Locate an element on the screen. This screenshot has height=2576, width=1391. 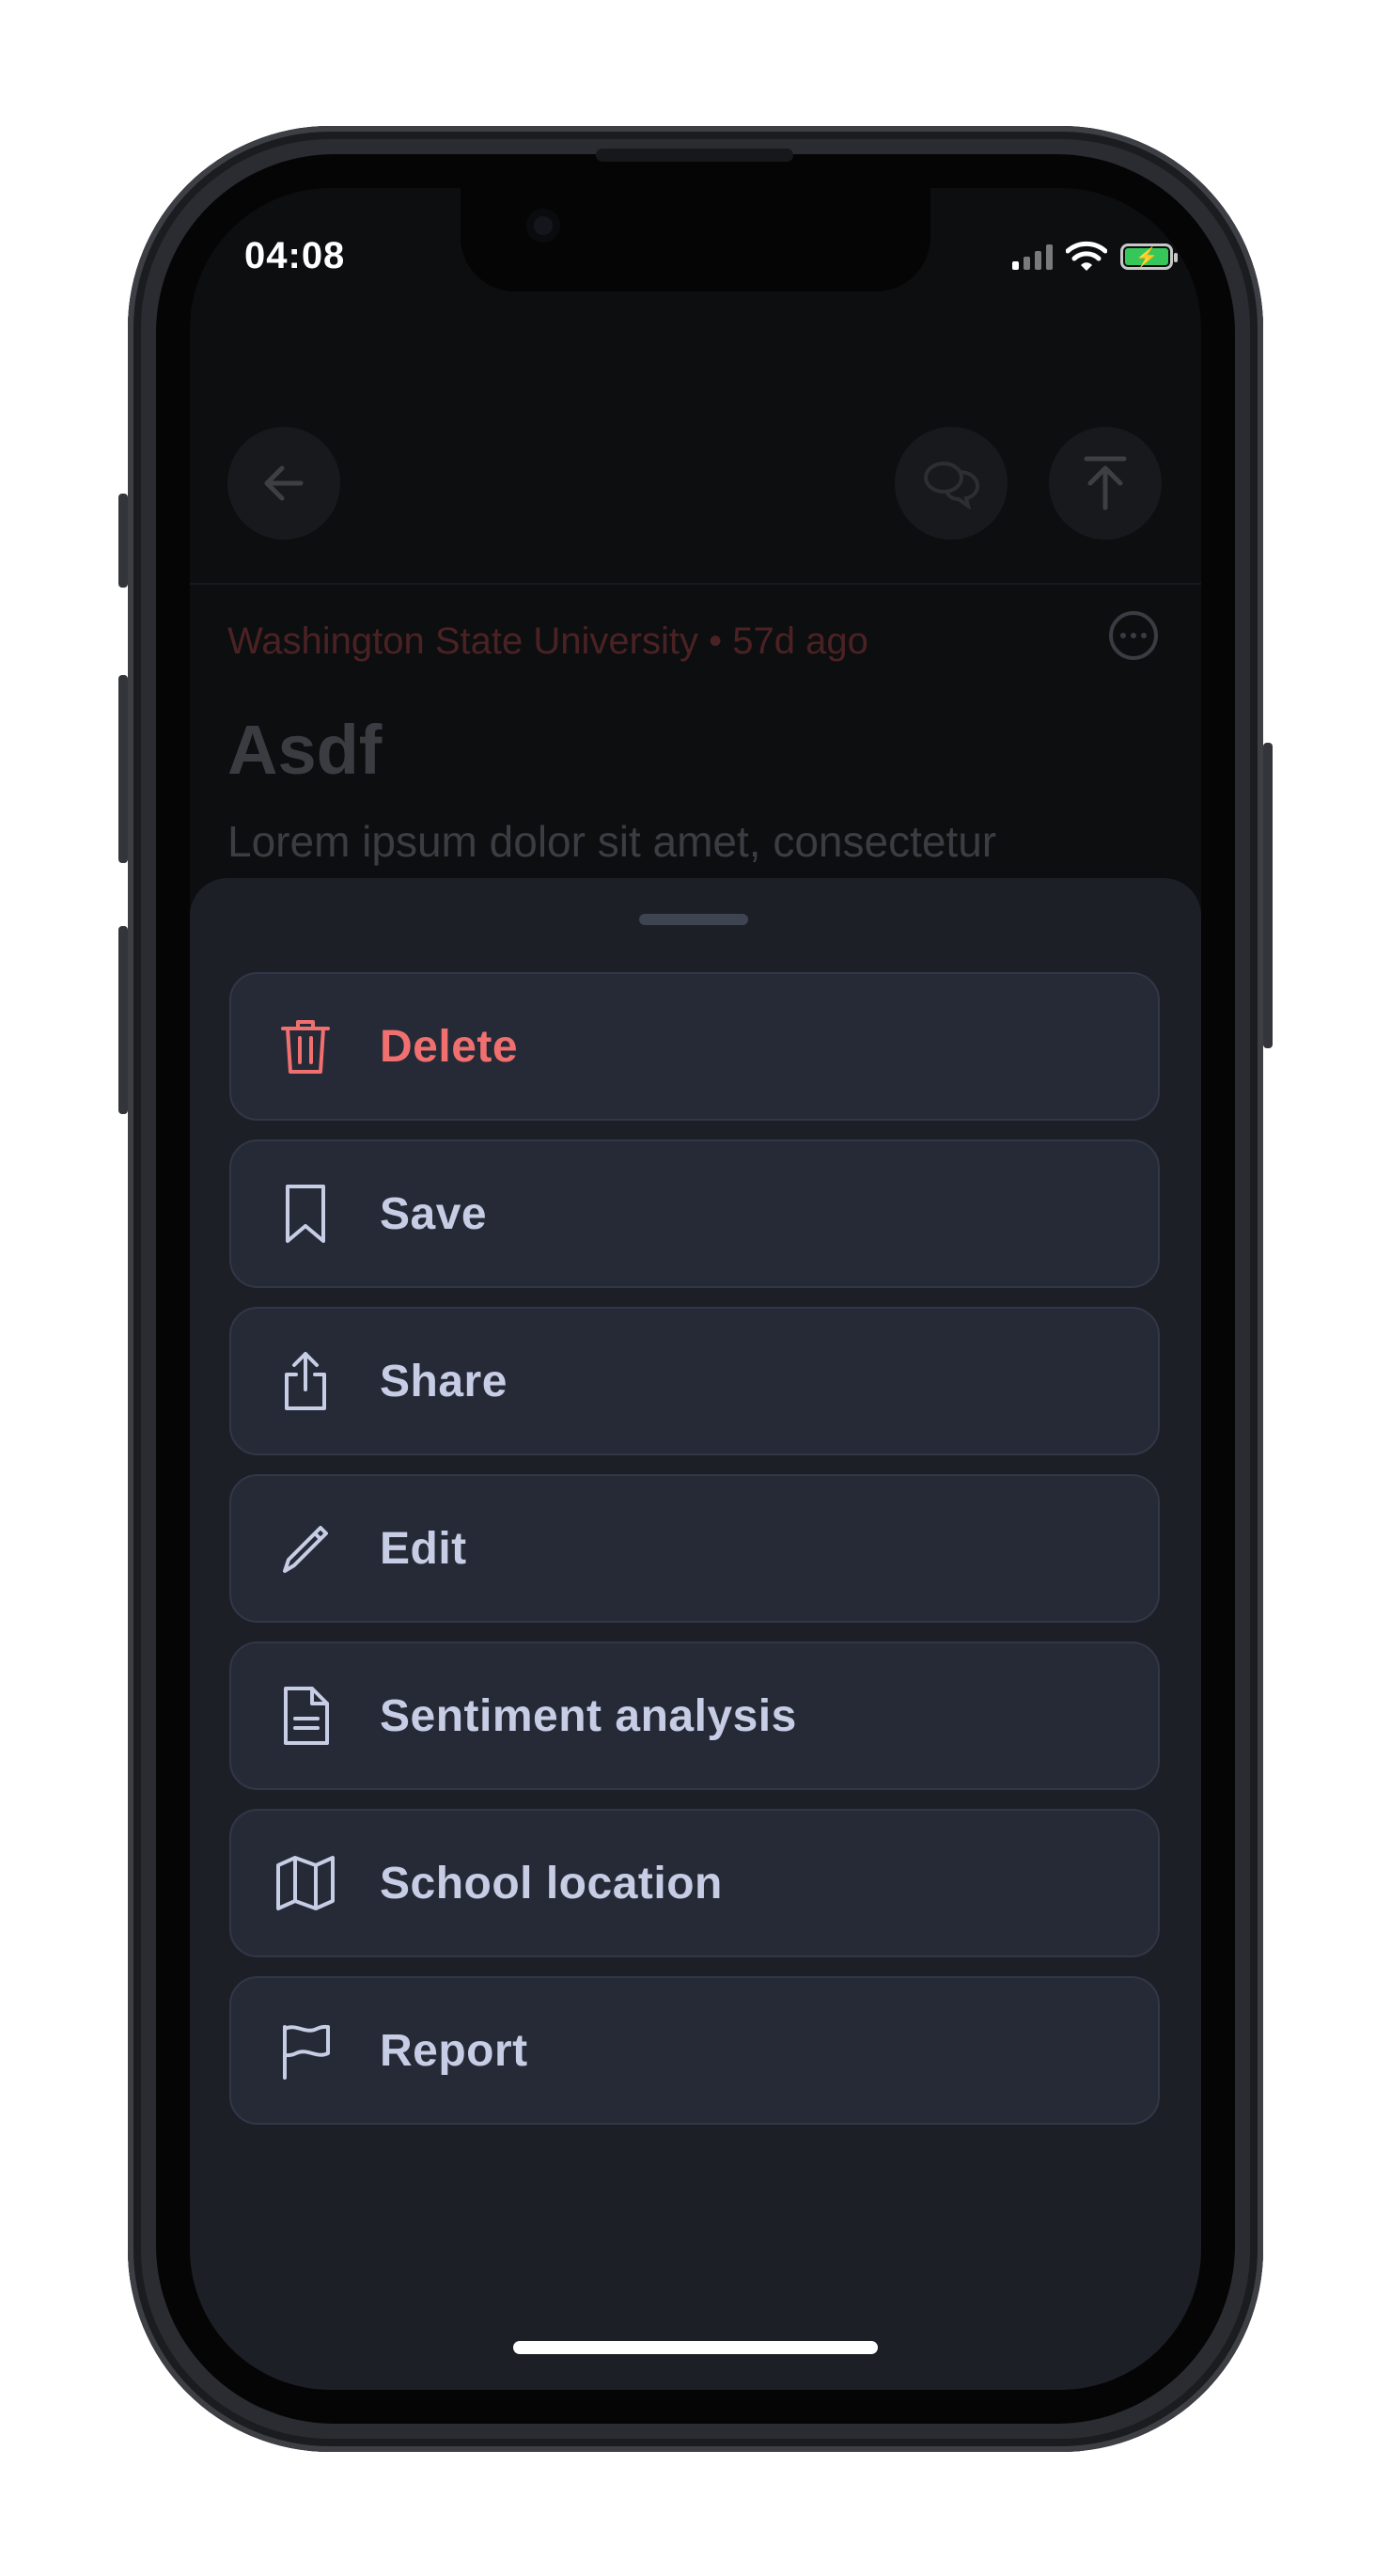
more-options-button is located at coordinates (1134, 635).